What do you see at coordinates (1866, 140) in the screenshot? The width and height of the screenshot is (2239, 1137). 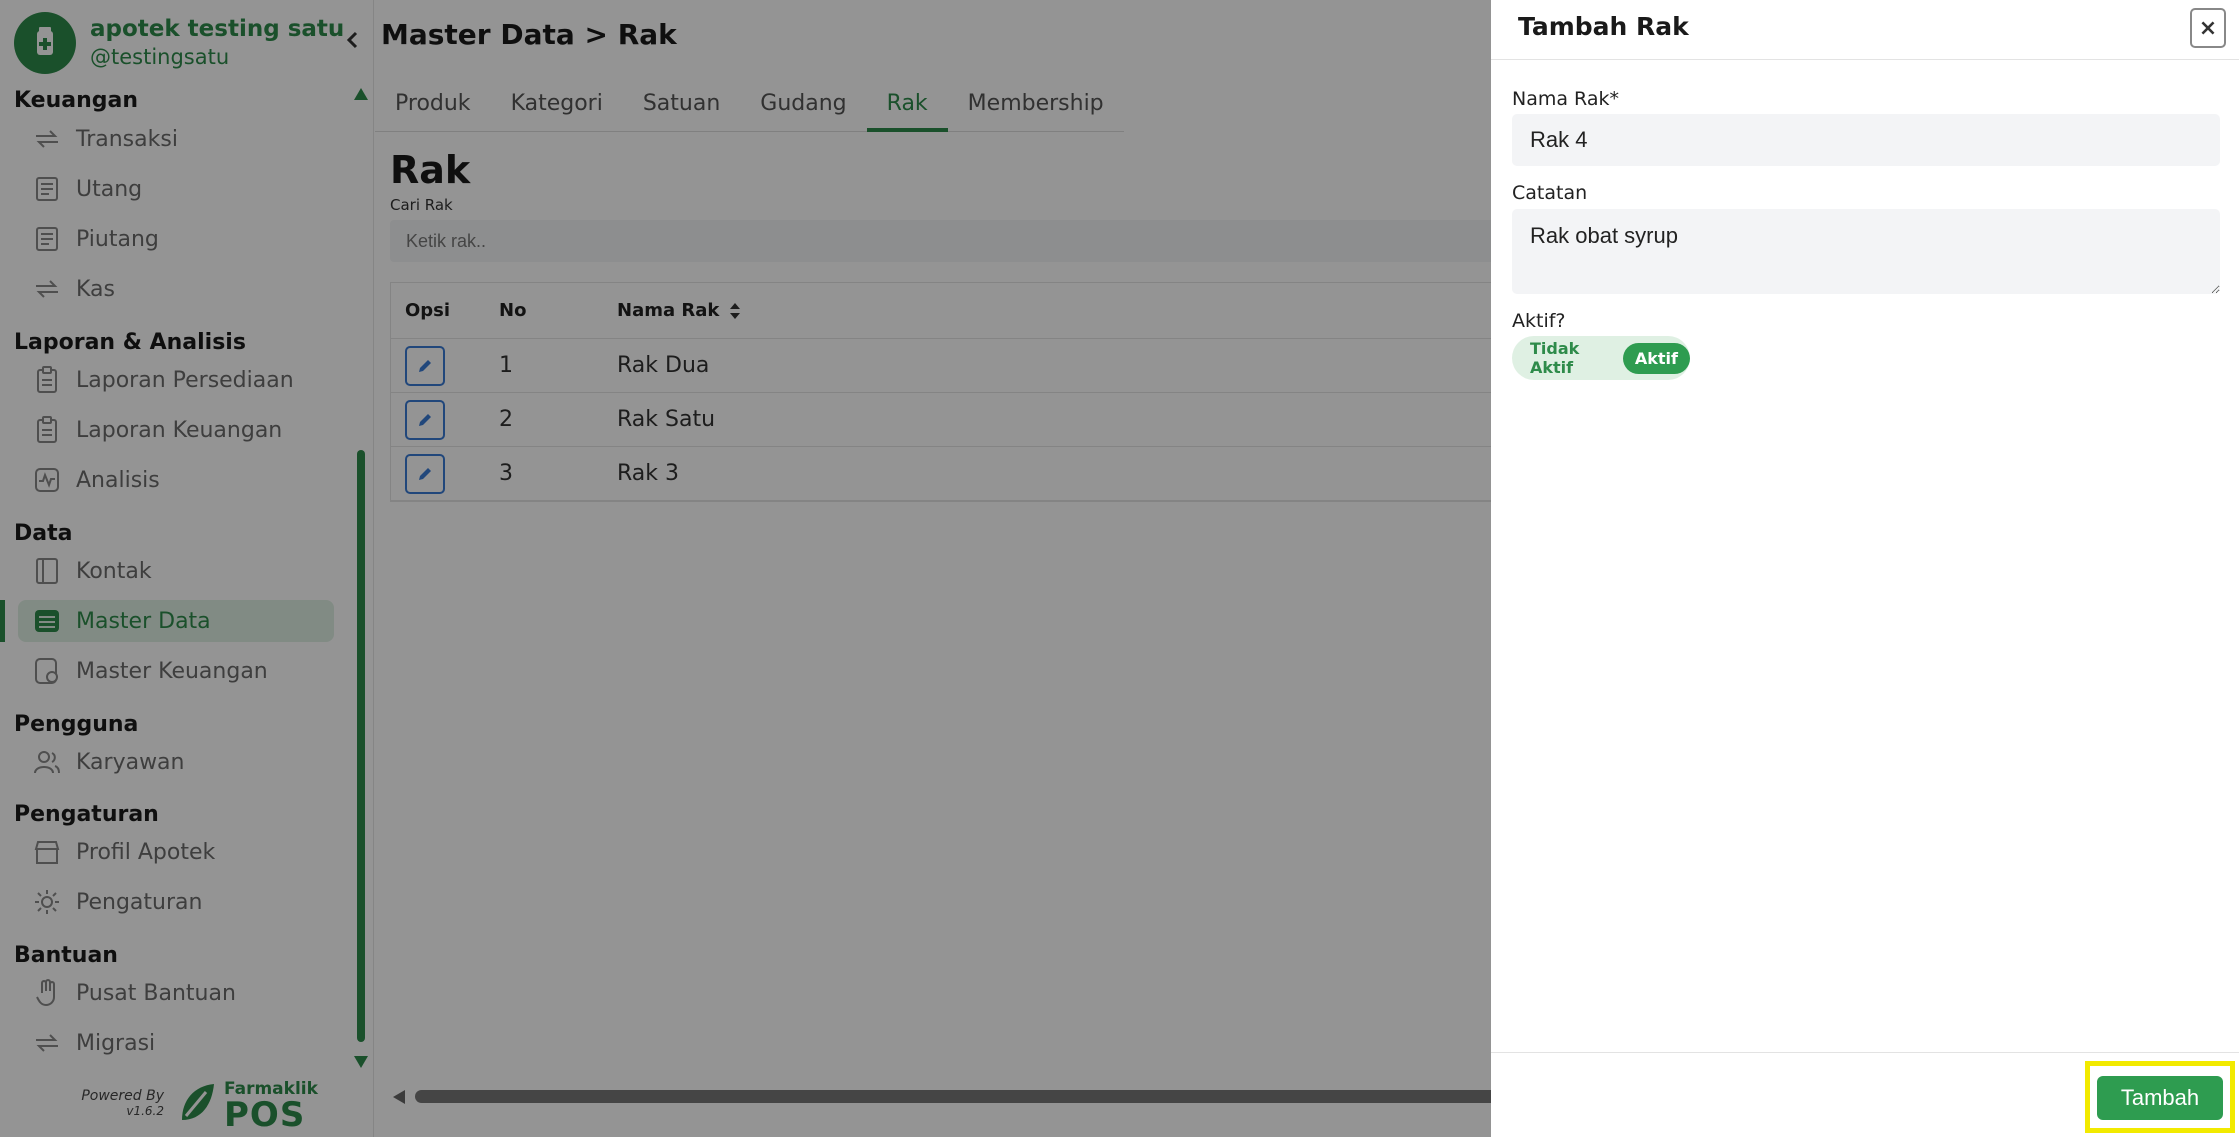 I see `nama-rak-input` at bounding box center [1866, 140].